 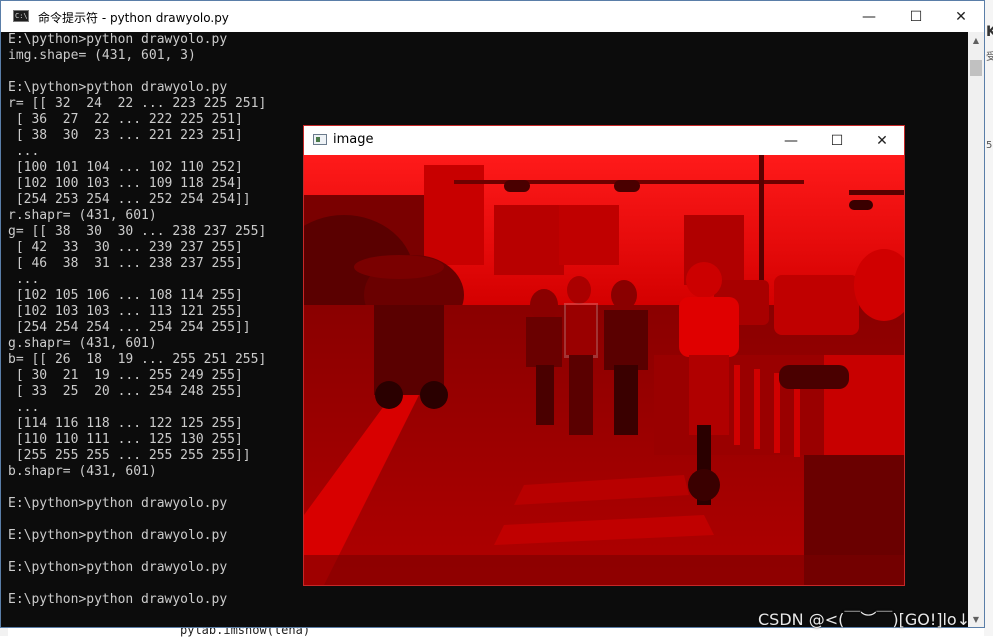 I want to click on image-maximize-button: ☐, so click(x=837, y=140).